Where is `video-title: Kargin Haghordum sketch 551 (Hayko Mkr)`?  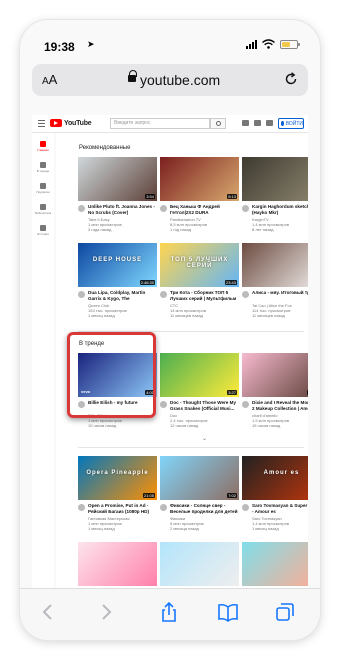
video-title: Kargin Haghordum sketch 551 (Hayko Mkr) is located at coordinates (280, 209).